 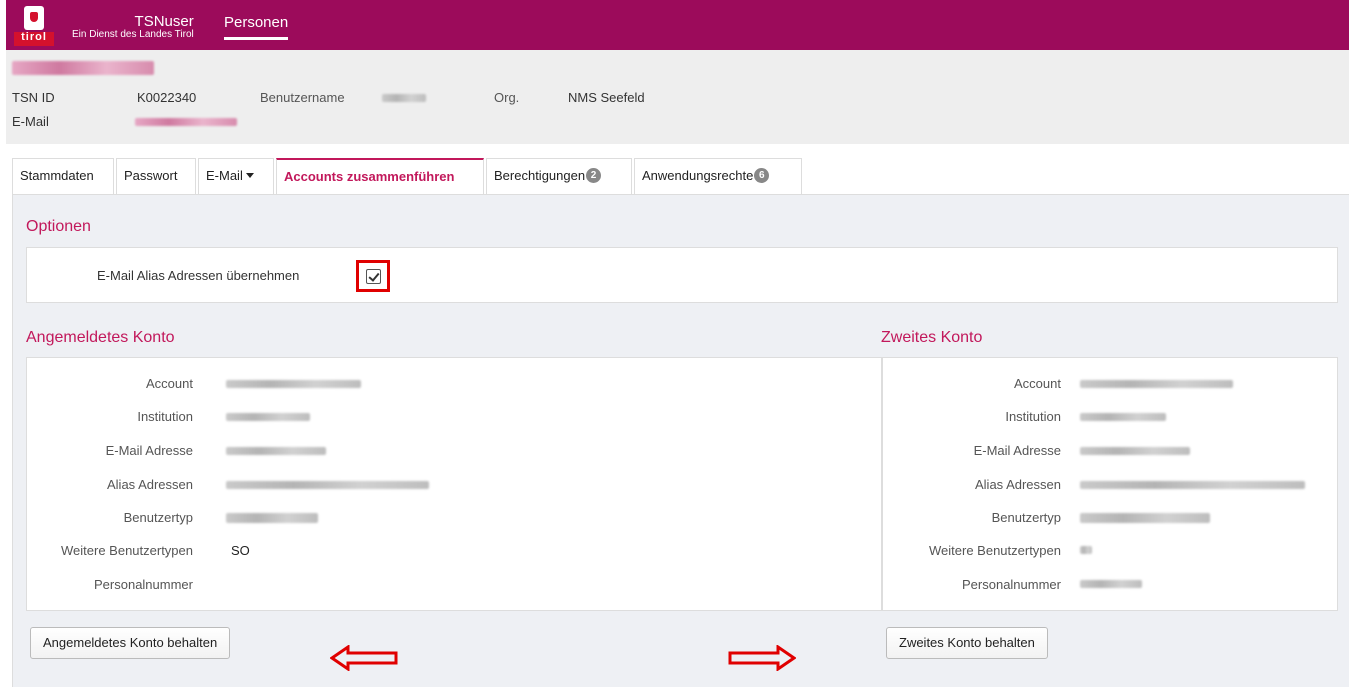 What do you see at coordinates (594, 175) in the screenshot?
I see `count-badge: 2` at bounding box center [594, 175].